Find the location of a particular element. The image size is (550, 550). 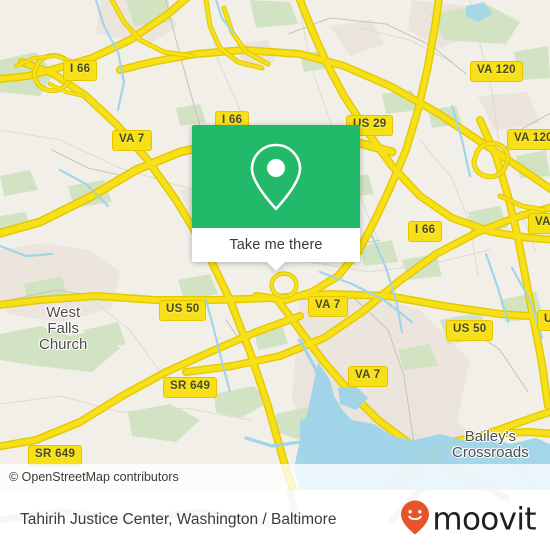

osm-attribution-text: © OpenStreetMap contributors is located at coordinates (89, 477).